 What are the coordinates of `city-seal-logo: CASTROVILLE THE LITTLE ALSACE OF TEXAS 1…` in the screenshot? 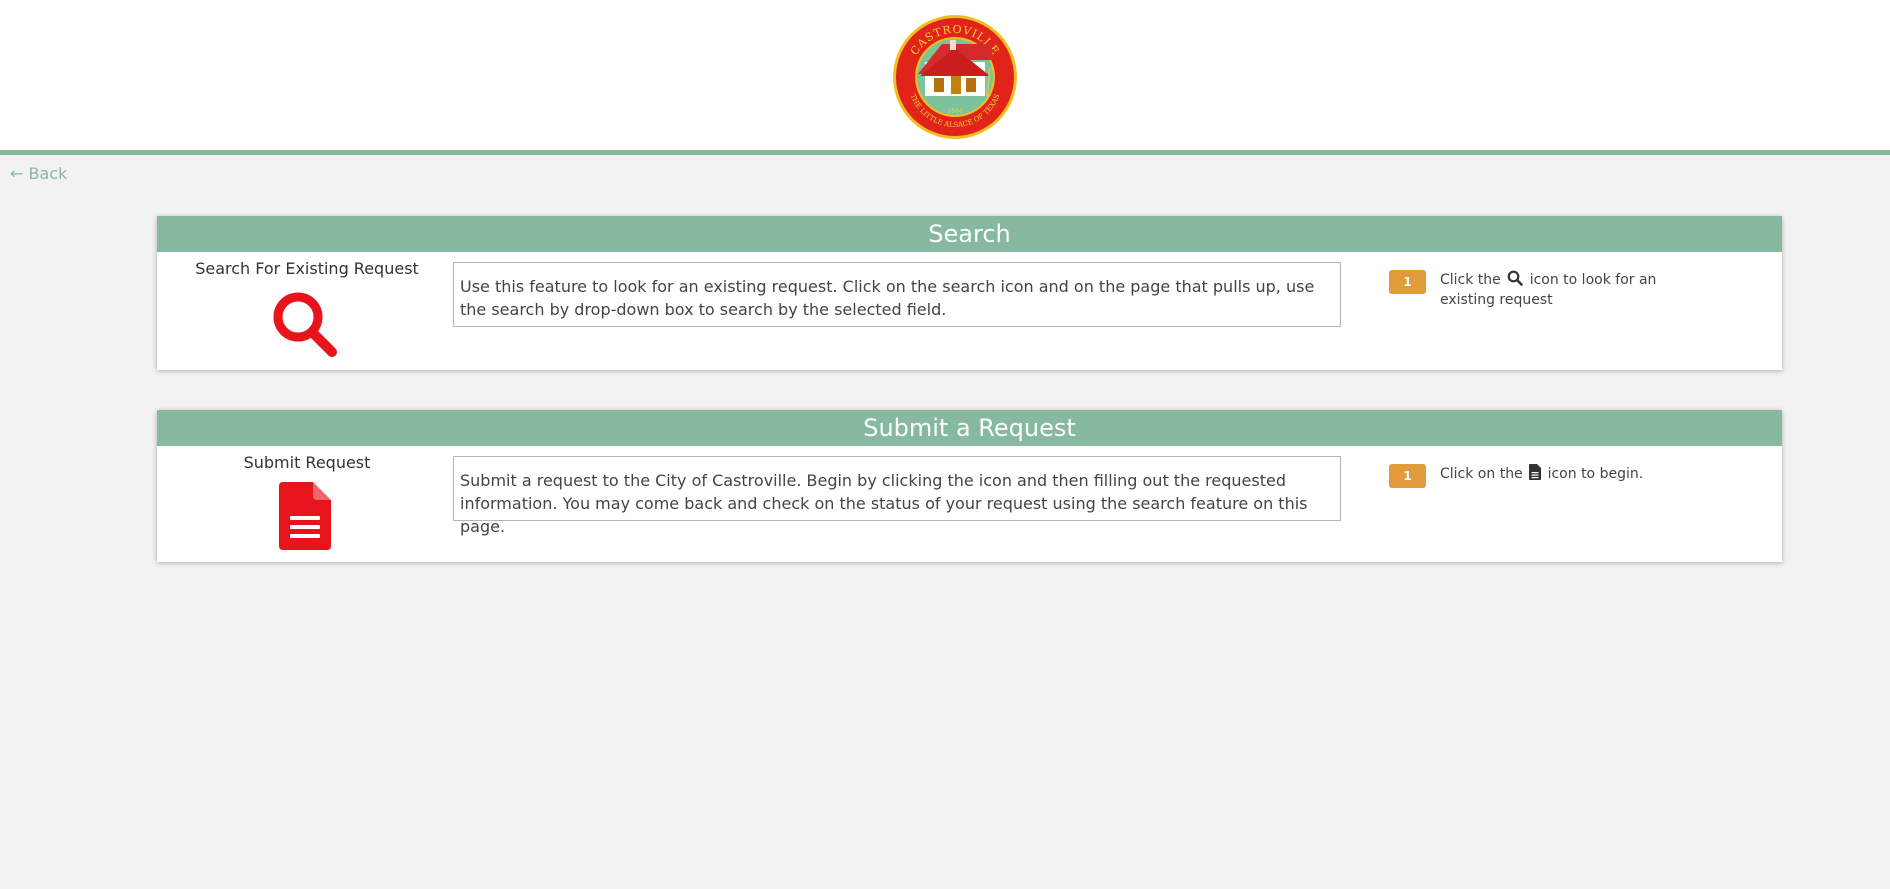 It's located at (955, 77).